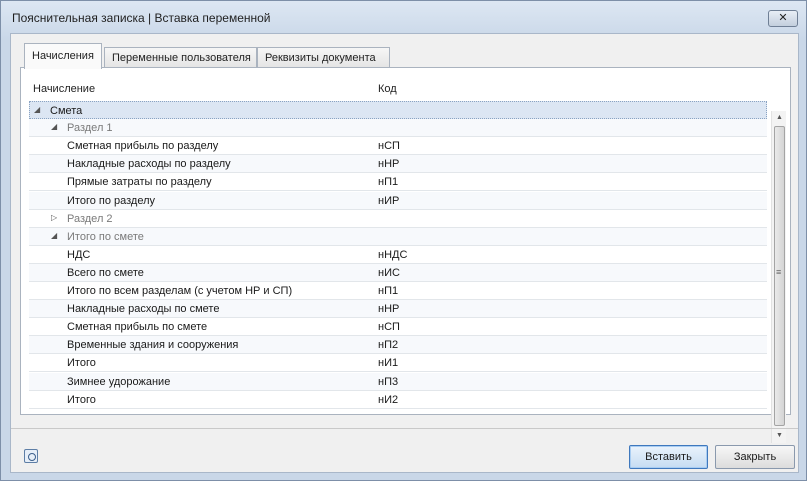 This screenshot has width=807, height=481. I want to click on footer-separator, so click(404, 428).